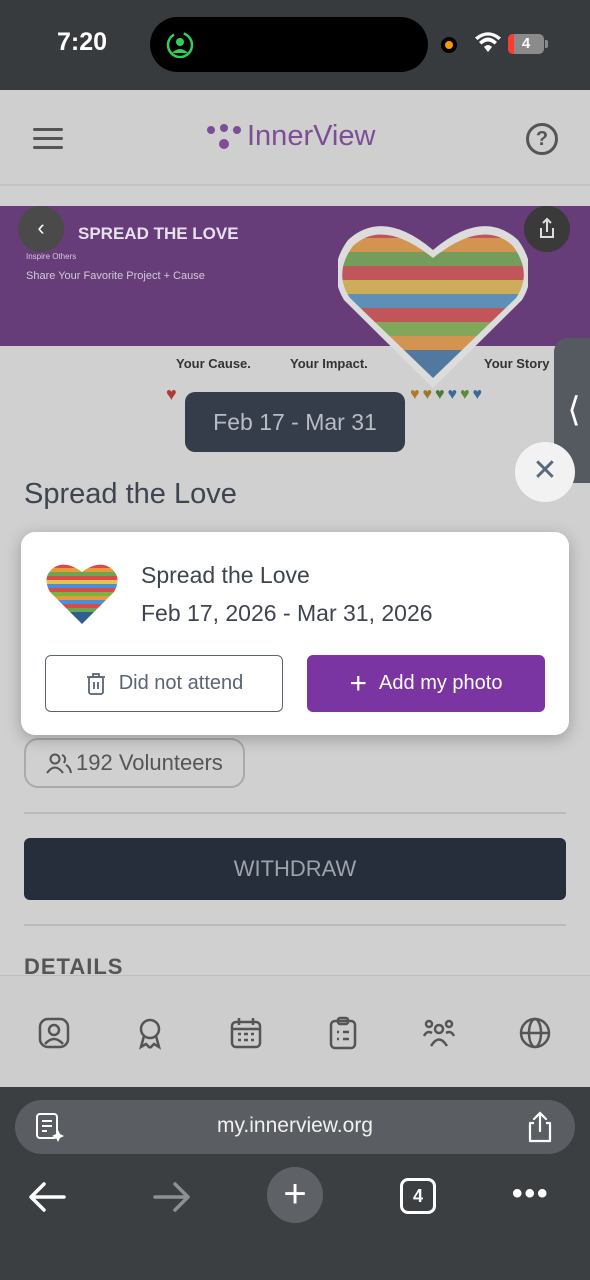  What do you see at coordinates (488, 42) in the screenshot?
I see `wifi-icon` at bounding box center [488, 42].